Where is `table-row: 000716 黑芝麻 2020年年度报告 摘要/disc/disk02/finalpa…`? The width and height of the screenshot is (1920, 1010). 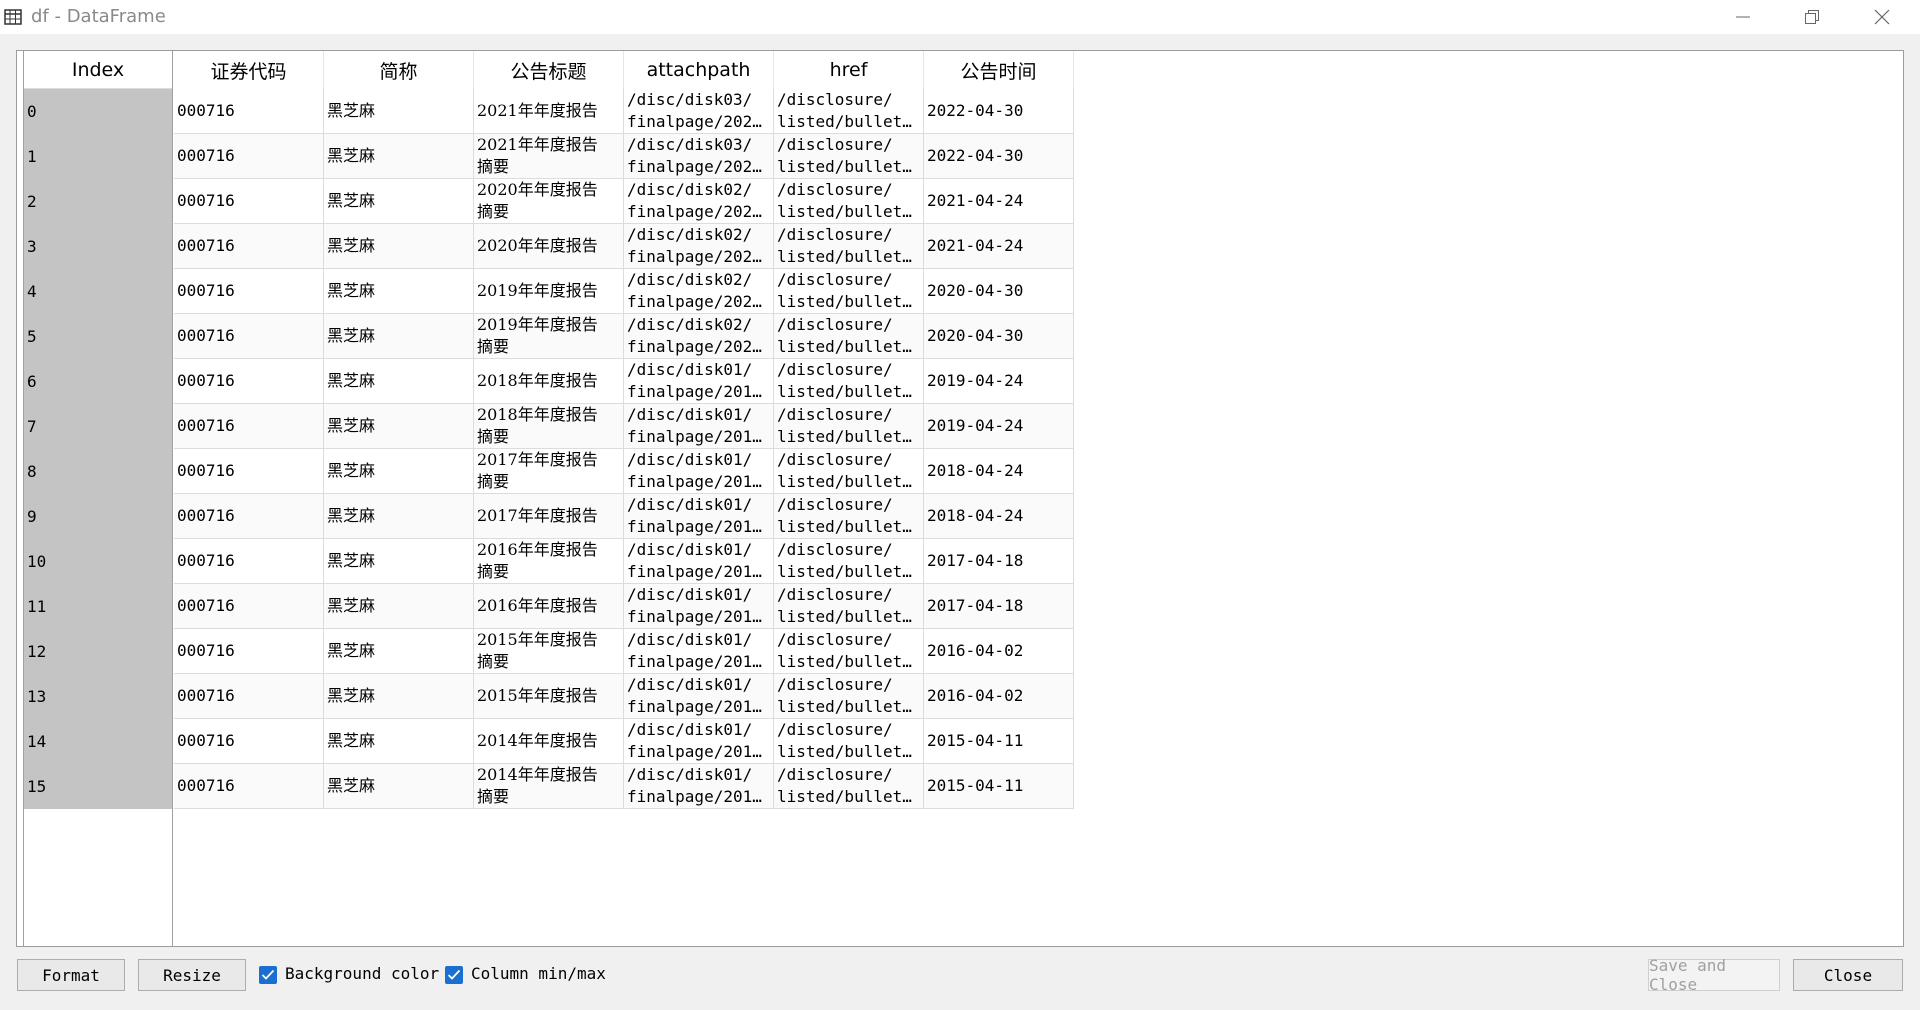 table-row: 000716 黑芝麻 2020年年度报告 摘要/disc/disk02/finalpa… is located at coordinates (624, 201).